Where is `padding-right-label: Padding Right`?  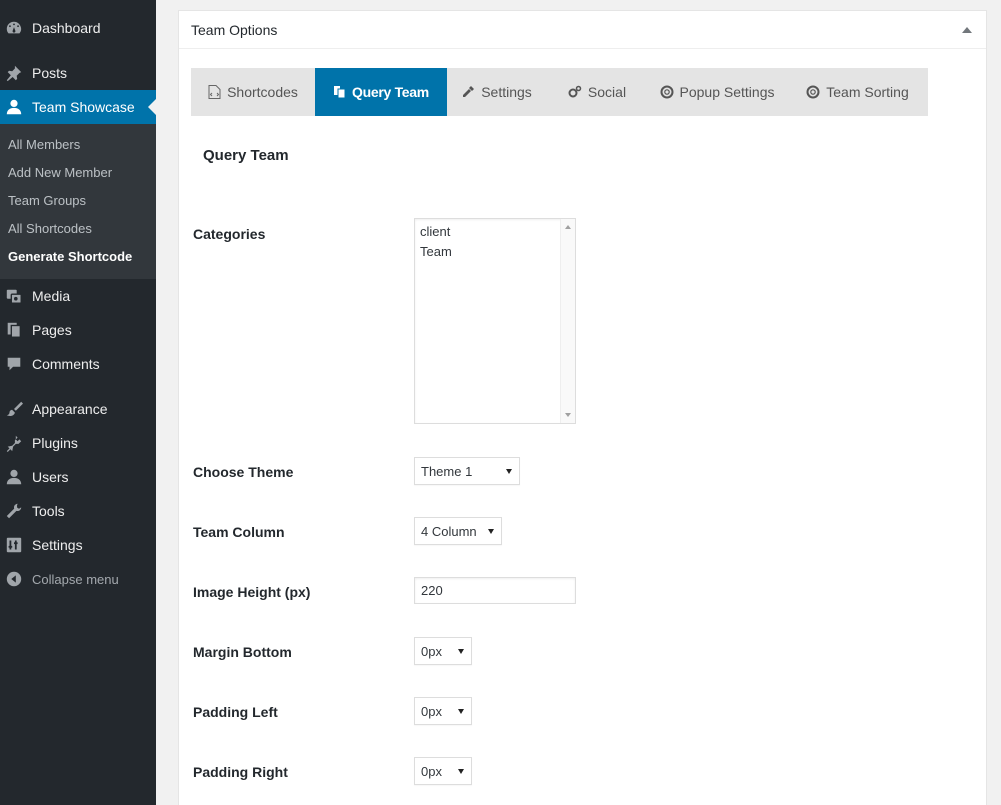
padding-right-label: Padding Right is located at coordinates (240, 772).